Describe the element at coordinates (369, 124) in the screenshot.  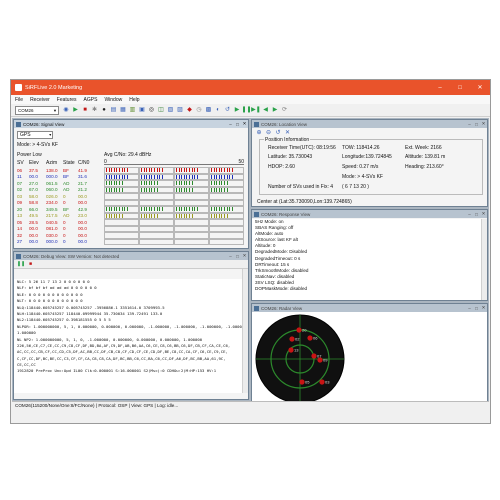
I see `location-view-titlebar: COM26: Location View – □ ✕` at that location.